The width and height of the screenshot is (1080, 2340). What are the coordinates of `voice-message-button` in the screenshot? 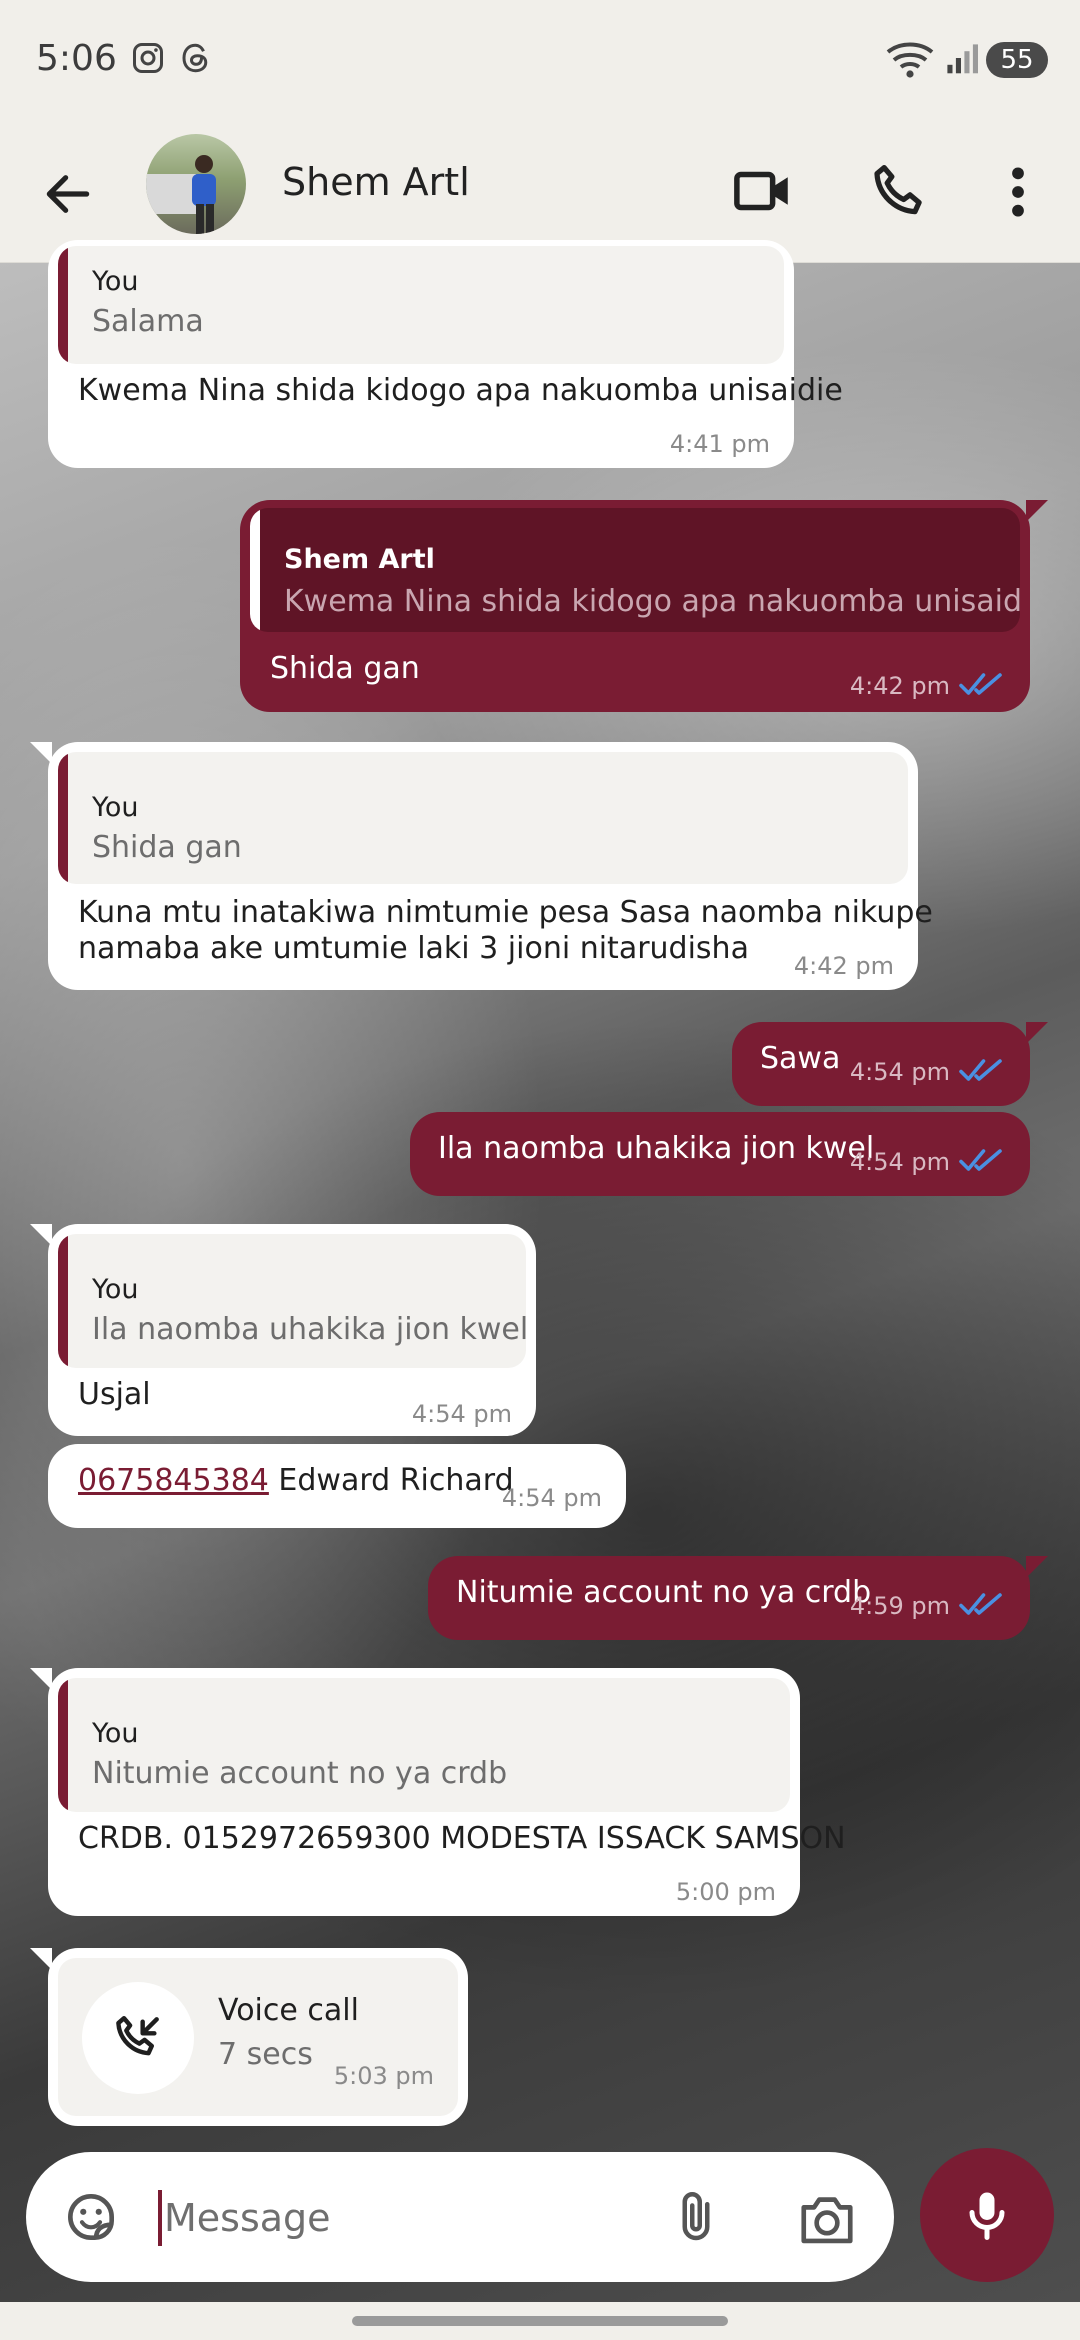 It's located at (987, 2215).